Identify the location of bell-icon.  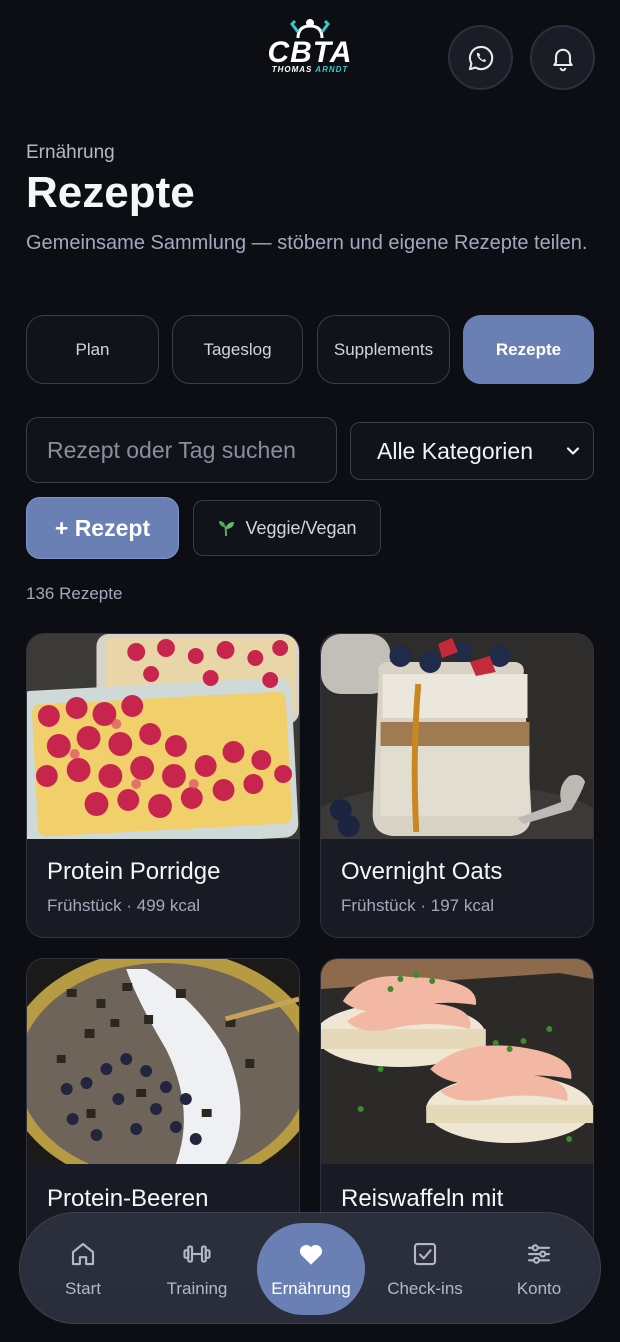
(562, 59).